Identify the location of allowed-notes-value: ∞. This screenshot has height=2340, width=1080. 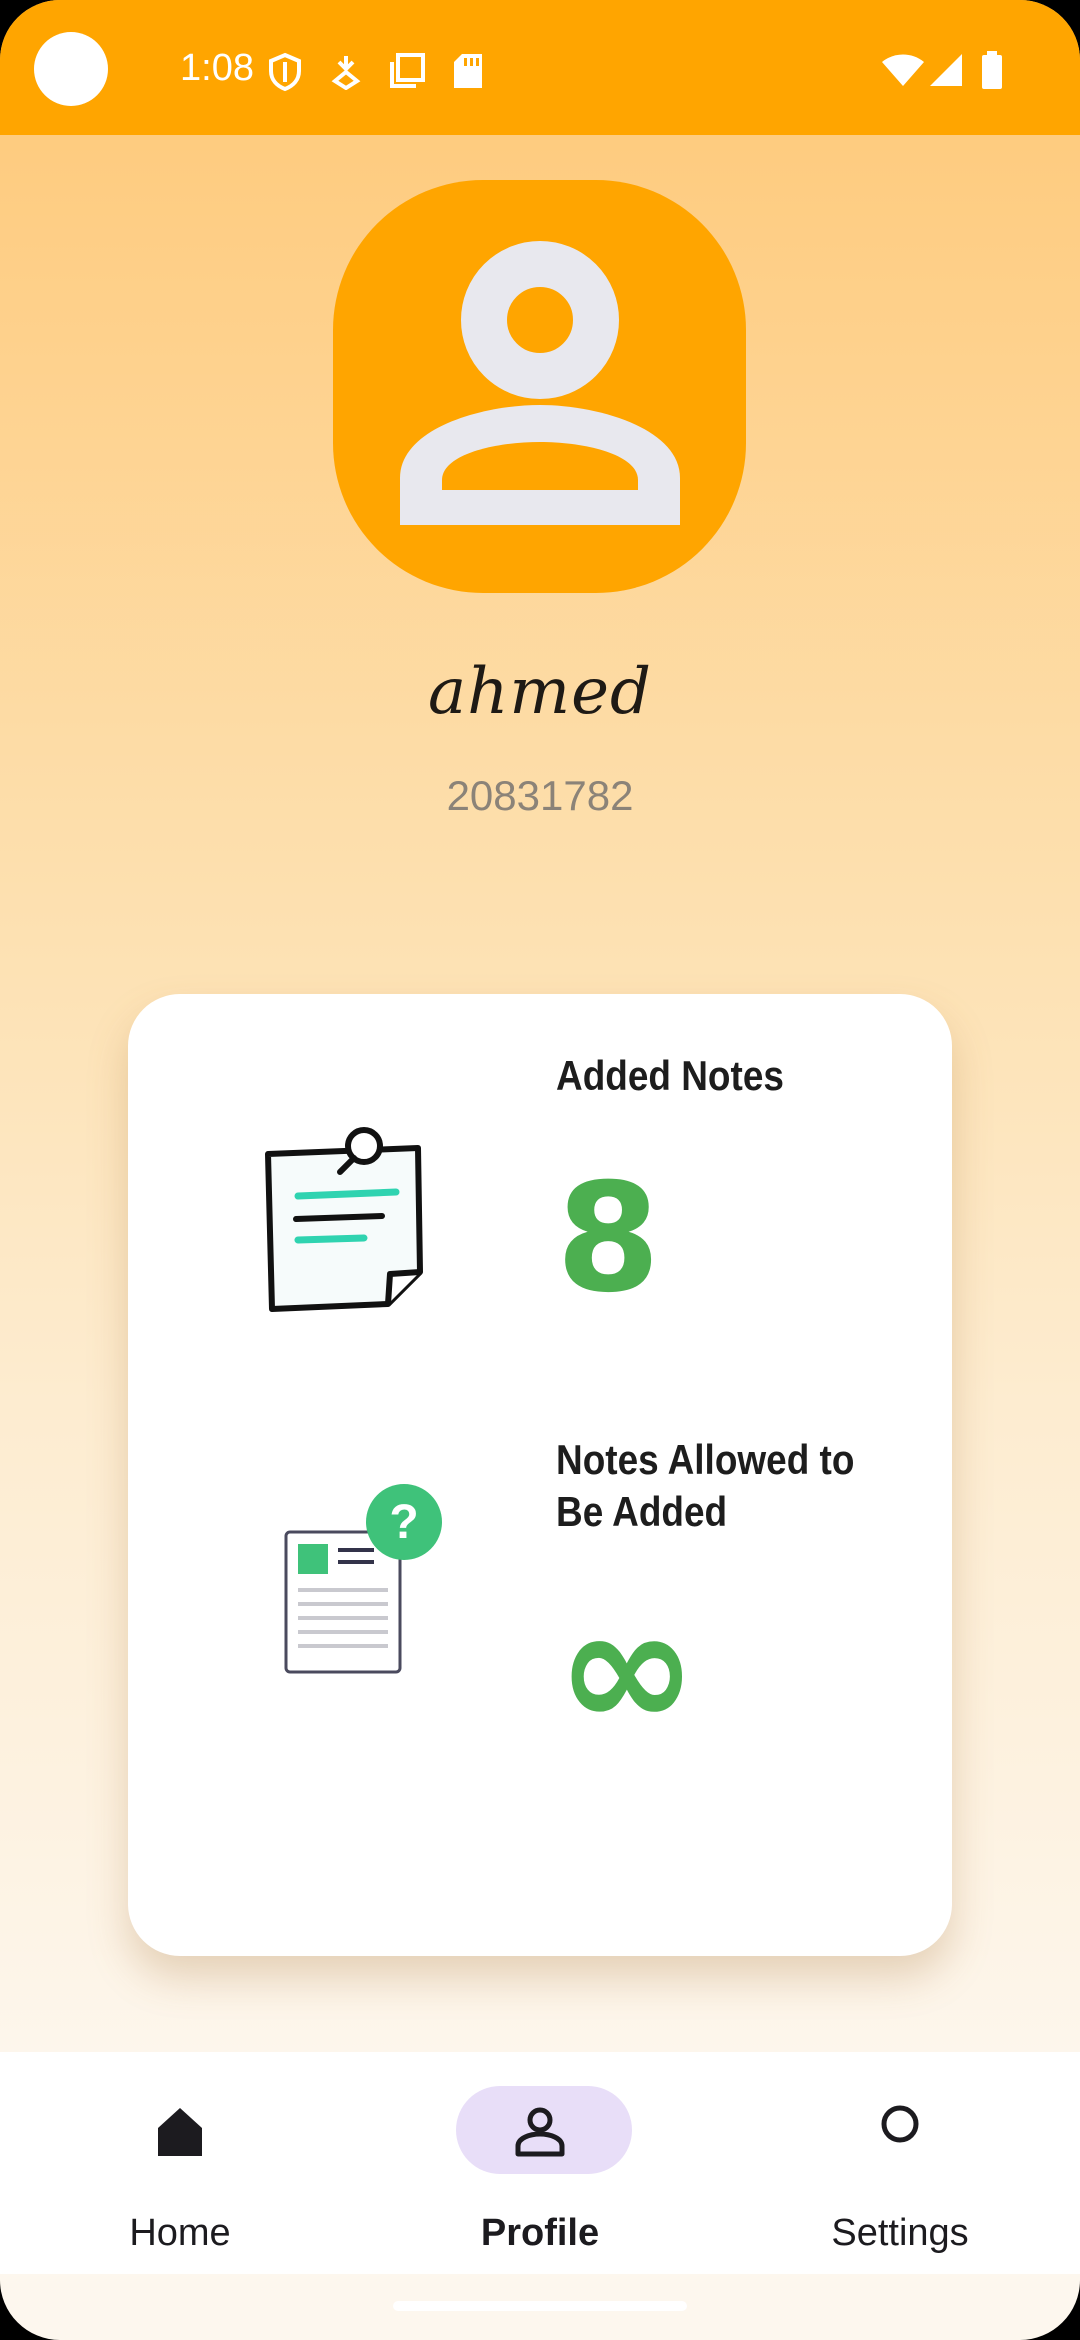
(627, 1669).